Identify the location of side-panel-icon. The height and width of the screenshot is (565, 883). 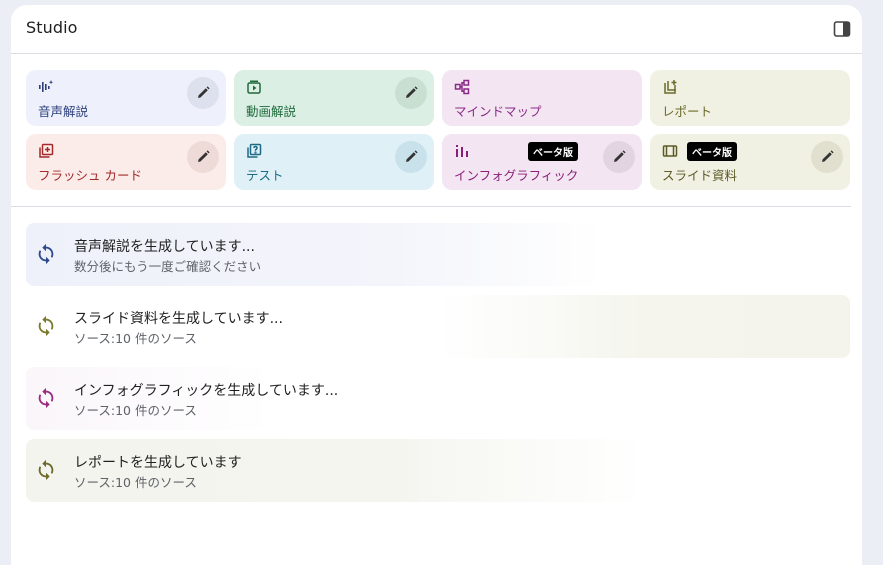
(842, 29).